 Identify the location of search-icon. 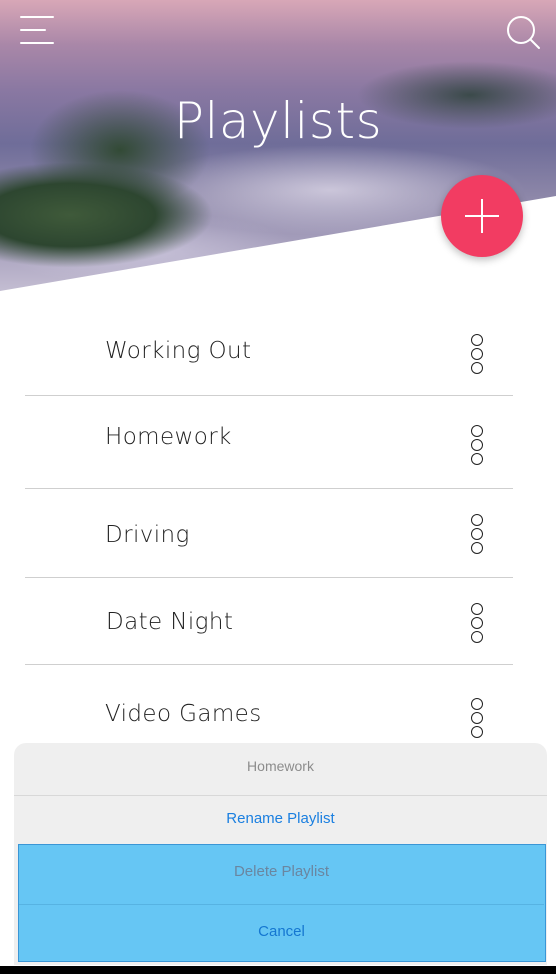
(523, 32).